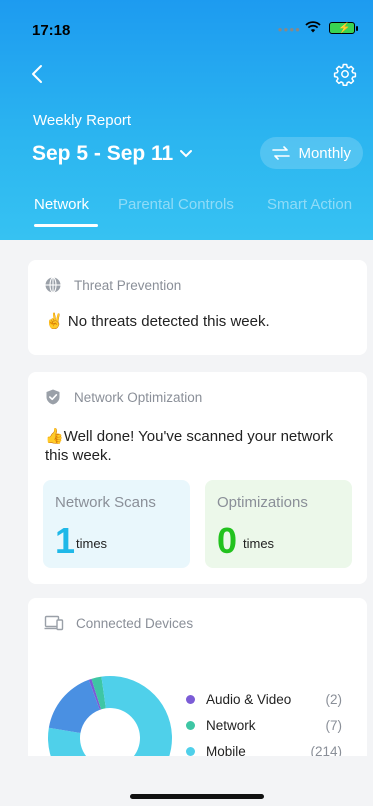  I want to click on threat-message: No threats detected this week., so click(168, 321).